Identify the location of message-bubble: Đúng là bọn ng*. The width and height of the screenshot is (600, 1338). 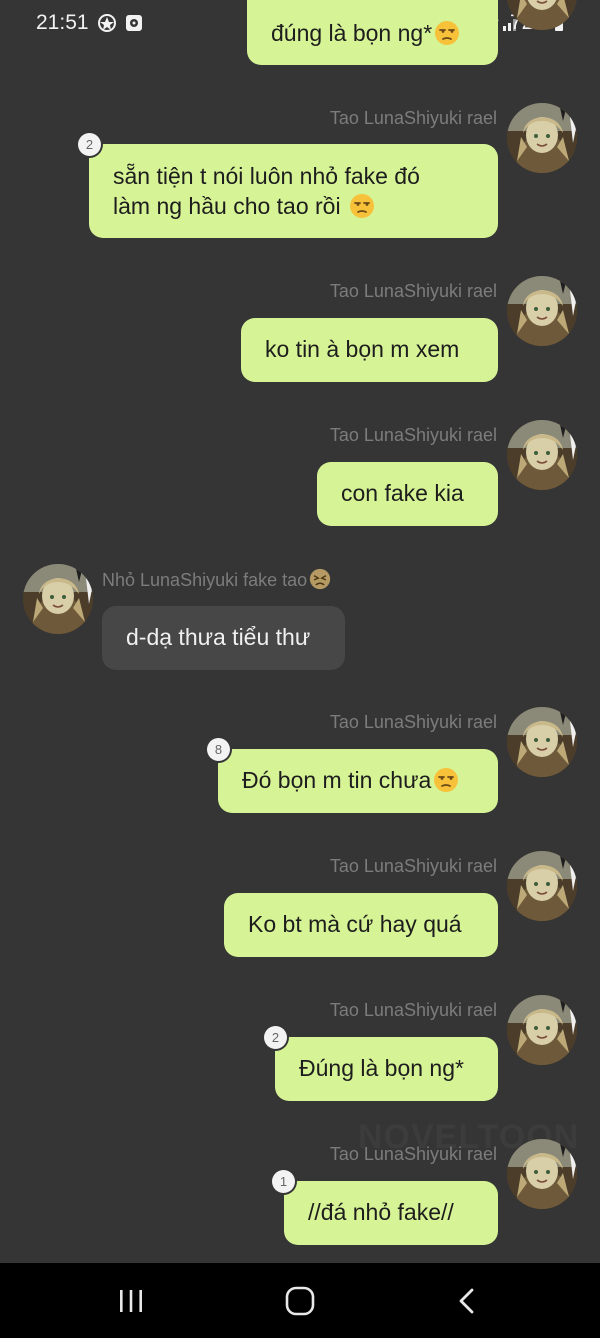
(386, 1069).